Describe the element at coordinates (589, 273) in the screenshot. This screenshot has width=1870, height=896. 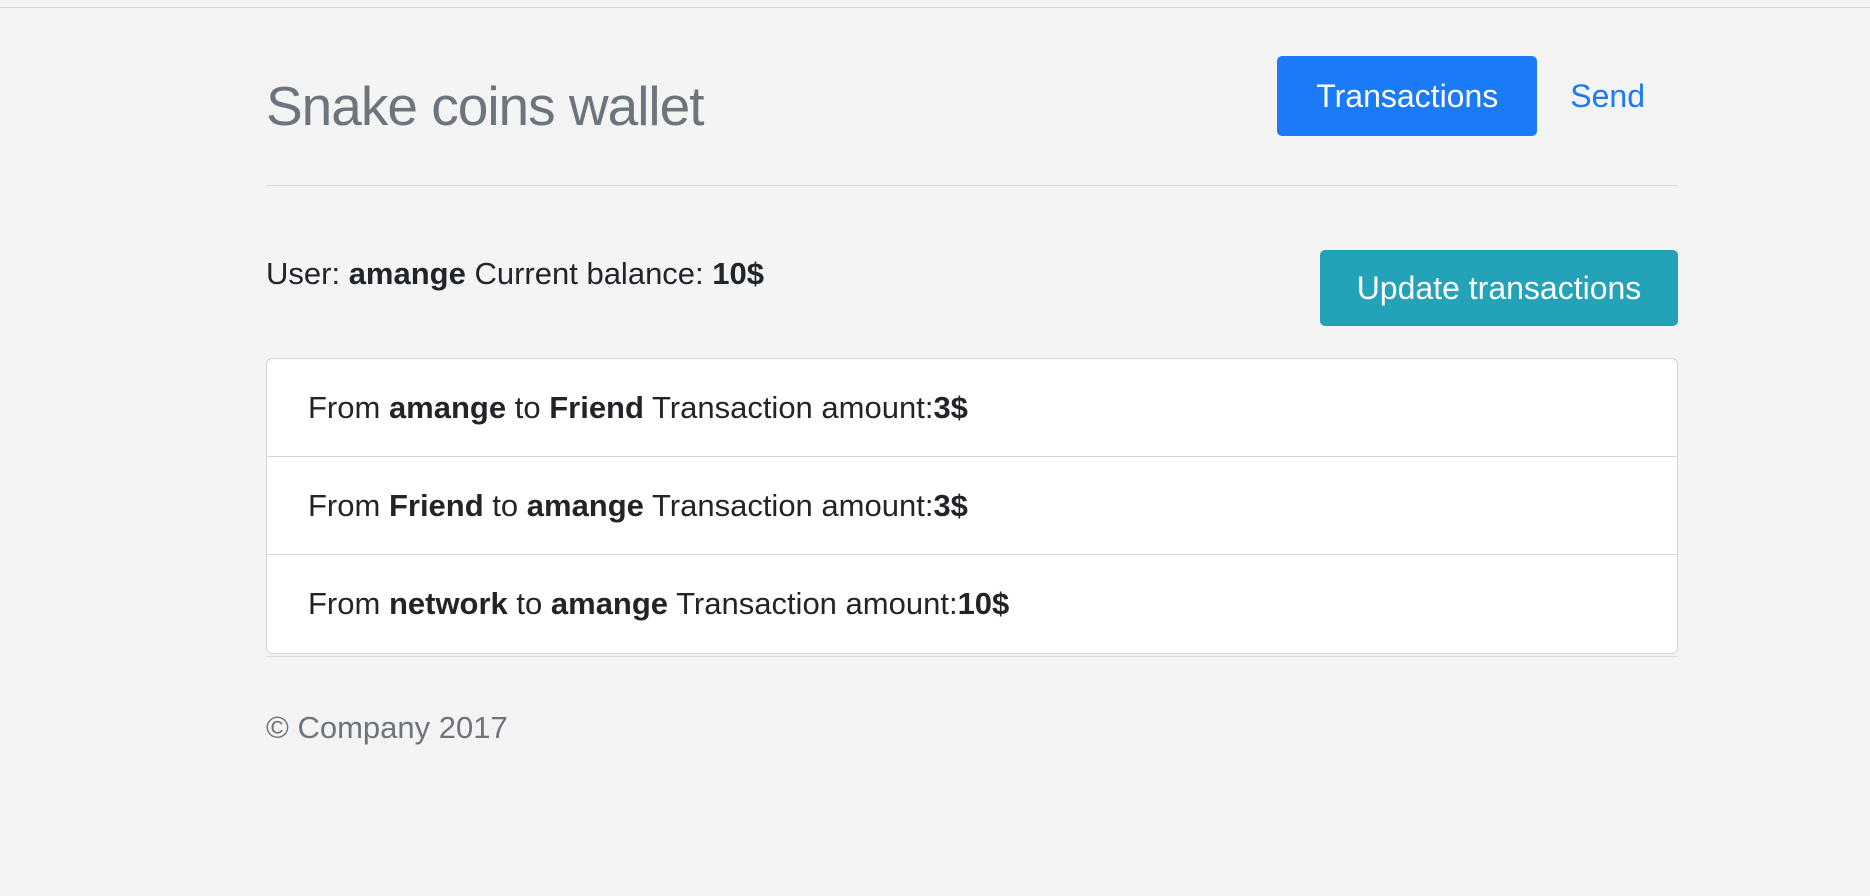
I see `balance-prefix: Current balance:` at that location.